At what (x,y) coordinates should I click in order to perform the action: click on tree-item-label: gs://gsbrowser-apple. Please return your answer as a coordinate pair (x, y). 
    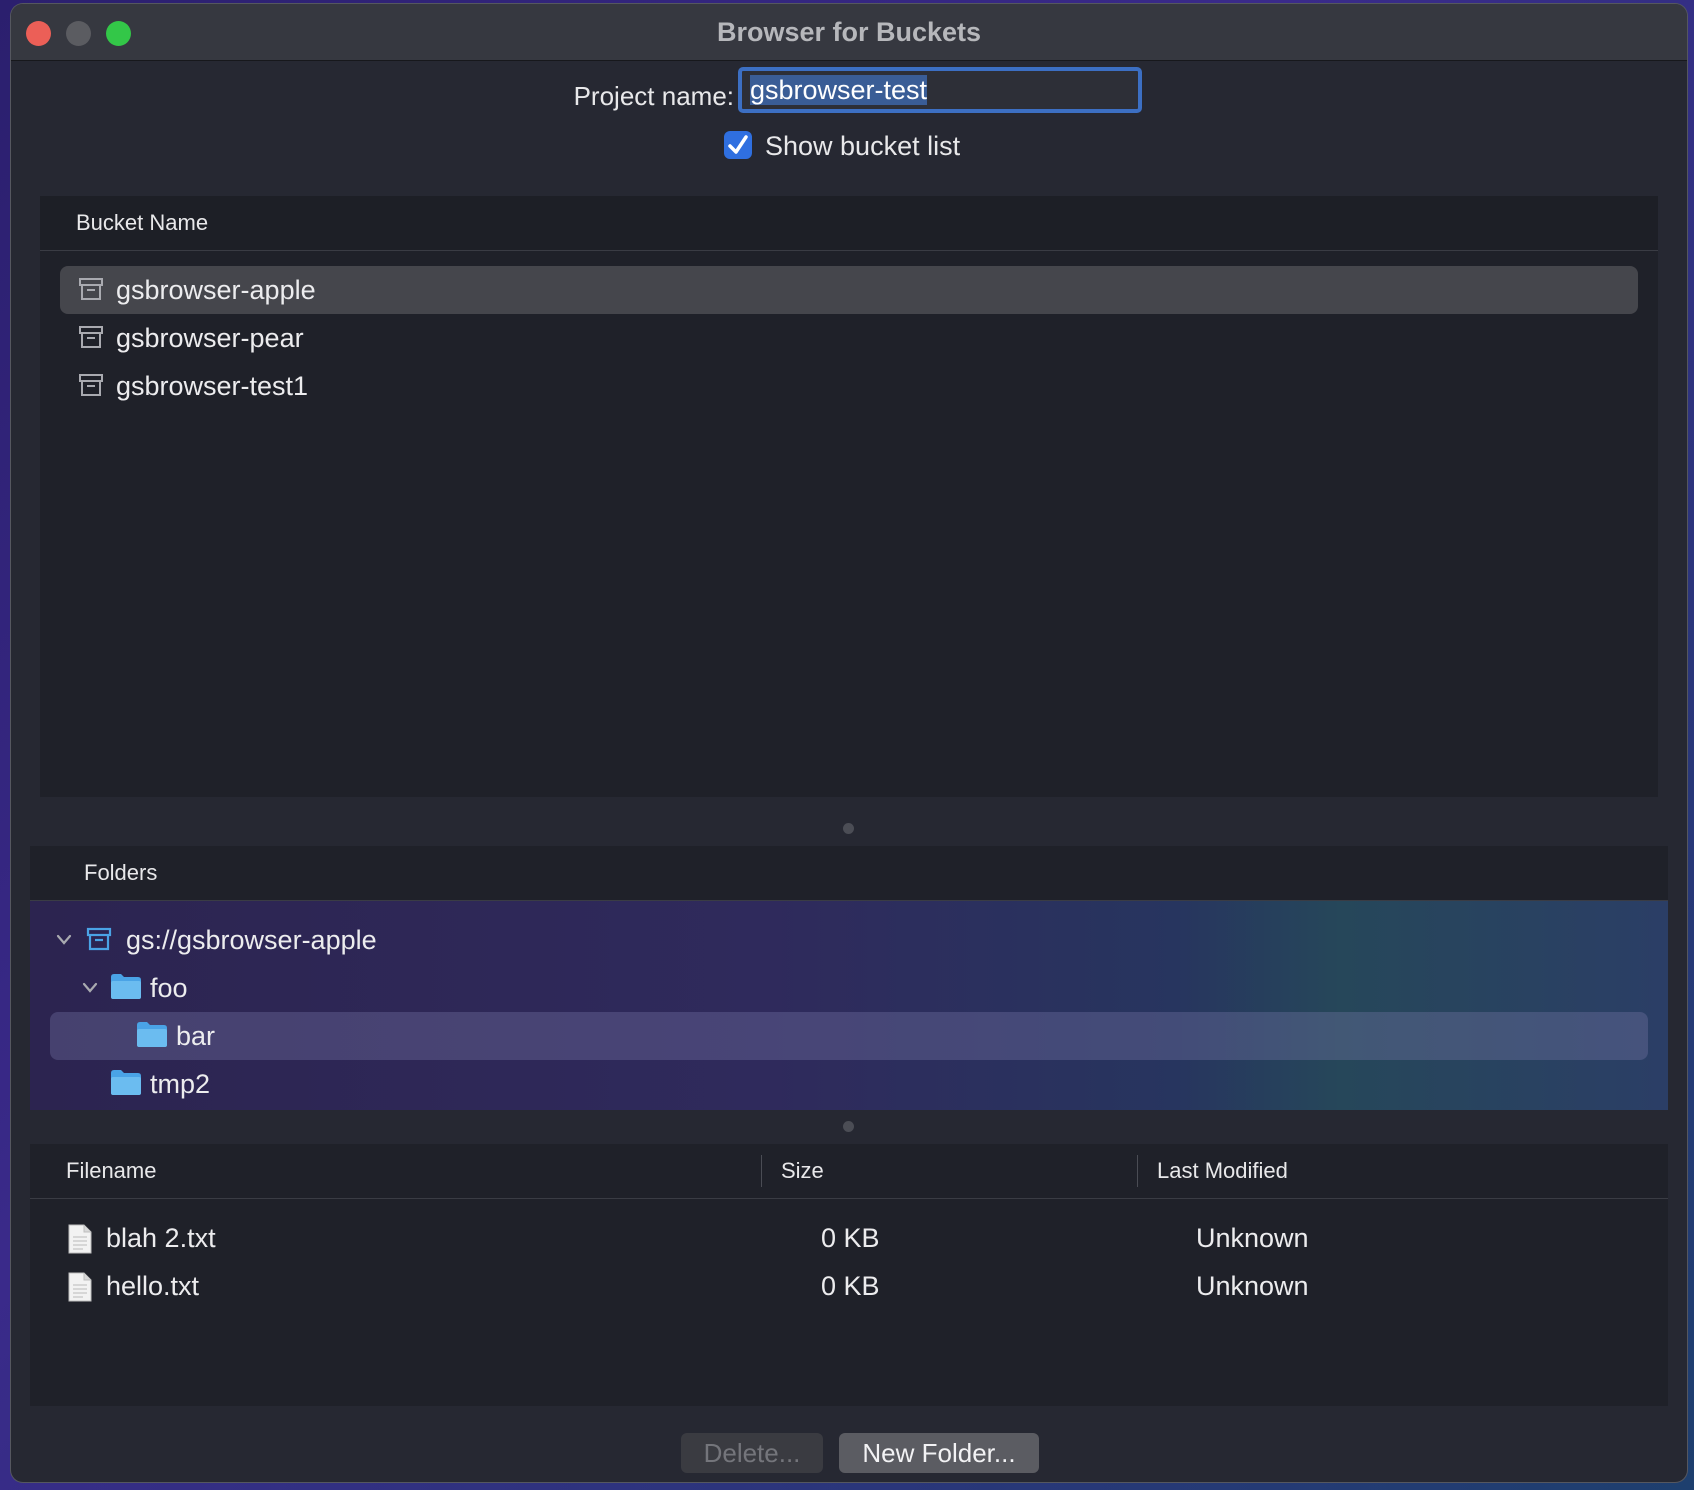
    Looking at the image, I should click on (251, 940).